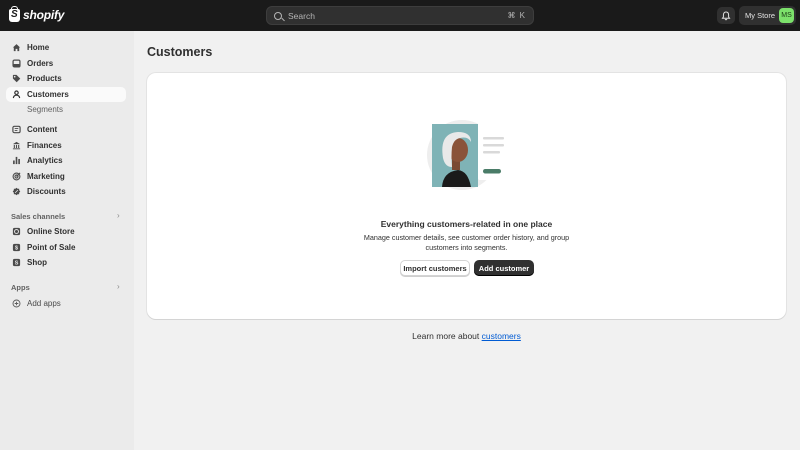  What do you see at coordinates (38, 47) in the screenshot?
I see `sidebar-item-label: Home` at bounding box center [38, 47].